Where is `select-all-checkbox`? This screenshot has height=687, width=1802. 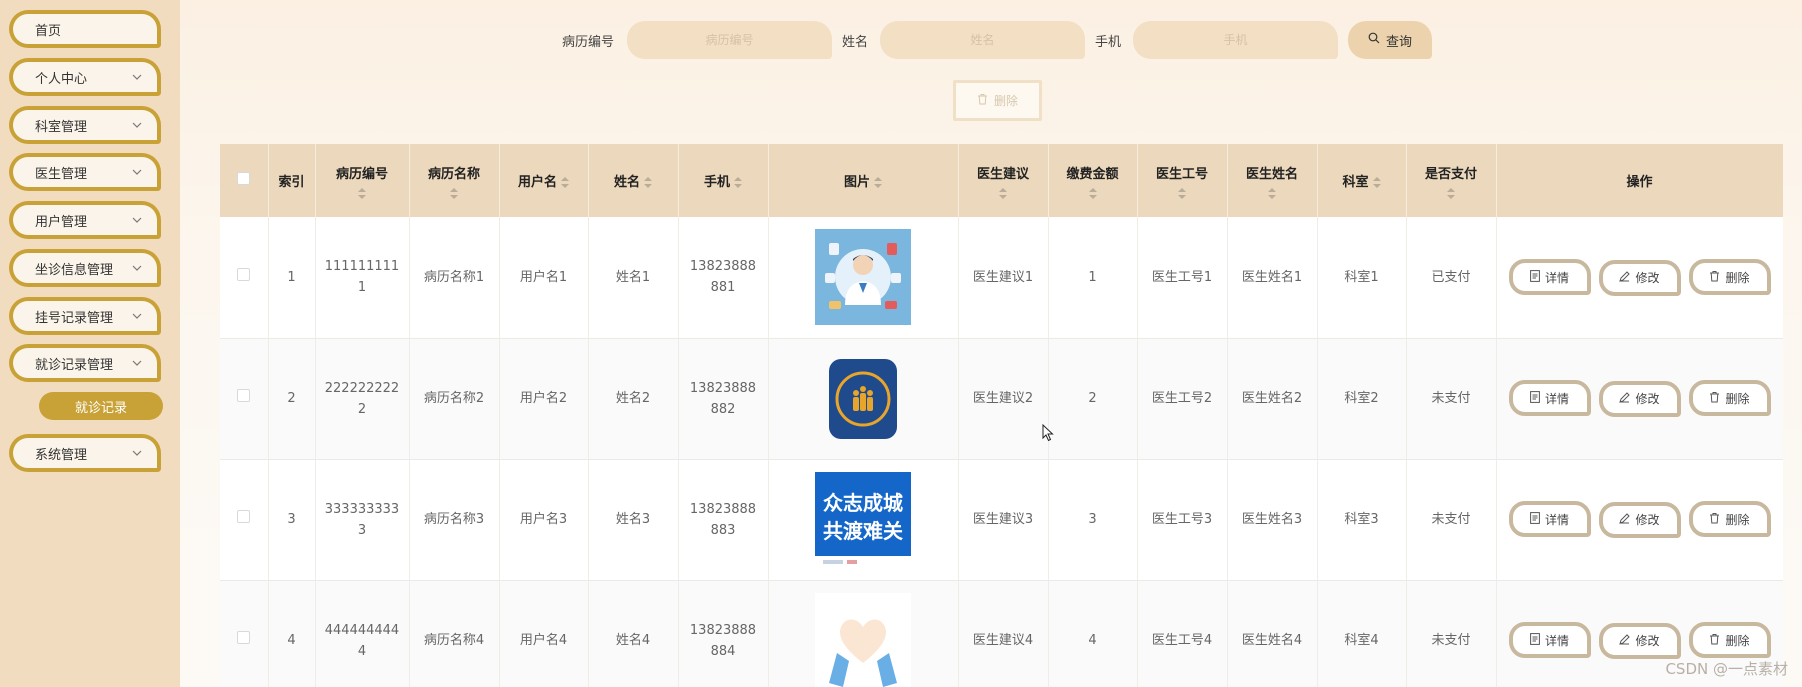
select-all-checkbox is located at coordinates (244, 178).